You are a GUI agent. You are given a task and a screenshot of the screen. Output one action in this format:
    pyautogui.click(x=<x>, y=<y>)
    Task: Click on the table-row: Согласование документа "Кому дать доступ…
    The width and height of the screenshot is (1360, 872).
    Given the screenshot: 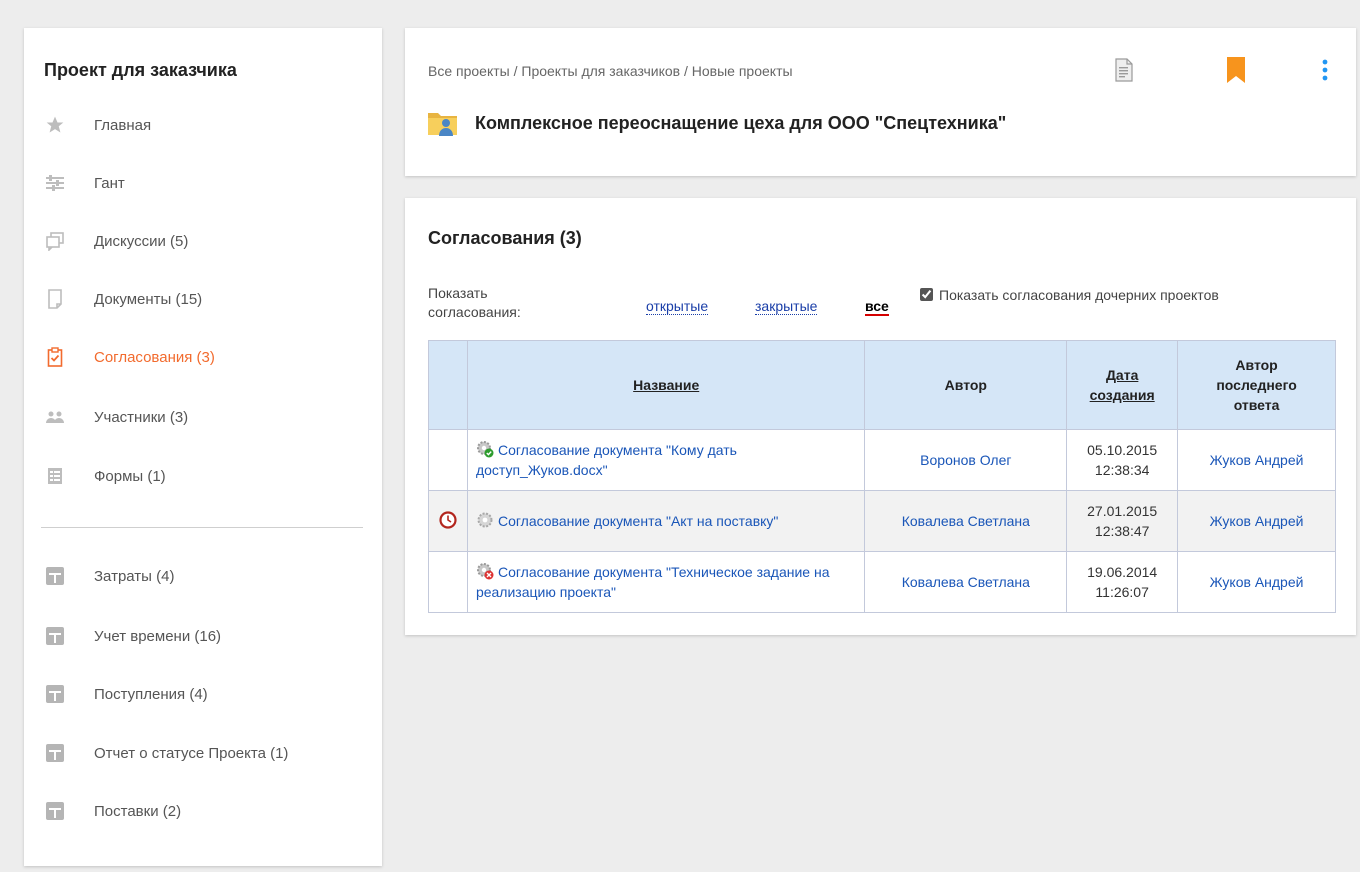 What is the action you would take?
    pyautogui.click(x=882, y=460)
    